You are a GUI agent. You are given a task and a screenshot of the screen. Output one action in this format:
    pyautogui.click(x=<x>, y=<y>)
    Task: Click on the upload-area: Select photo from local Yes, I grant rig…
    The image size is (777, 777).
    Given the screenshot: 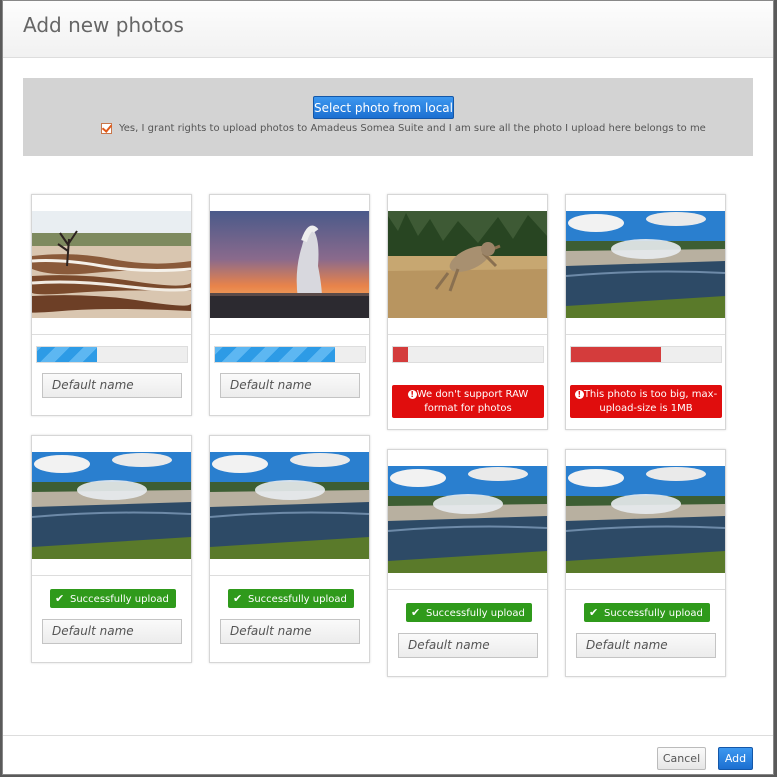 What is the action you would take?
    pyautogui.click(x=388, y=117)
    